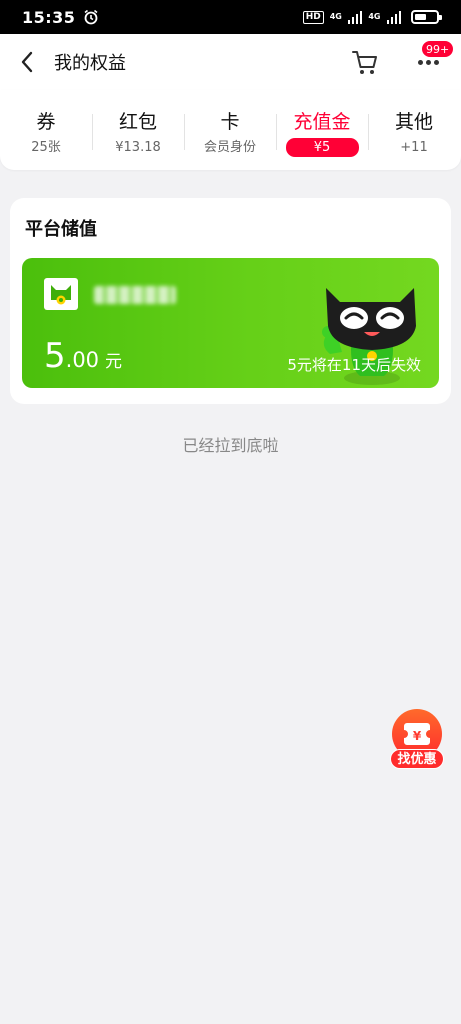 The height and width of the screenshot is (1024, 461). Describe the element at coordinates (229, 147) in the screenshot. I see `tab-sub: 会员身份` at that location.